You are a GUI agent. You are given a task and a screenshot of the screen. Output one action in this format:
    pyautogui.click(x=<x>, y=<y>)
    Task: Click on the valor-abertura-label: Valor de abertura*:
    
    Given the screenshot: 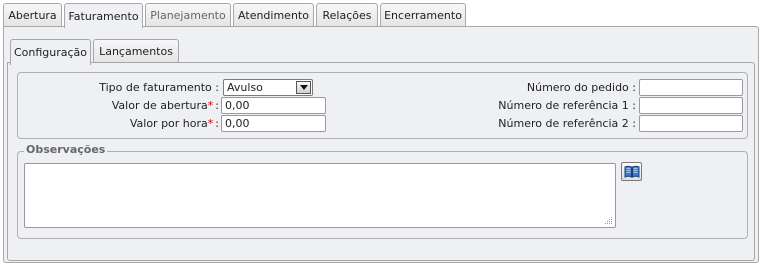 What is the action you would take?
    pyautogui.click(x=165, y=105)
    